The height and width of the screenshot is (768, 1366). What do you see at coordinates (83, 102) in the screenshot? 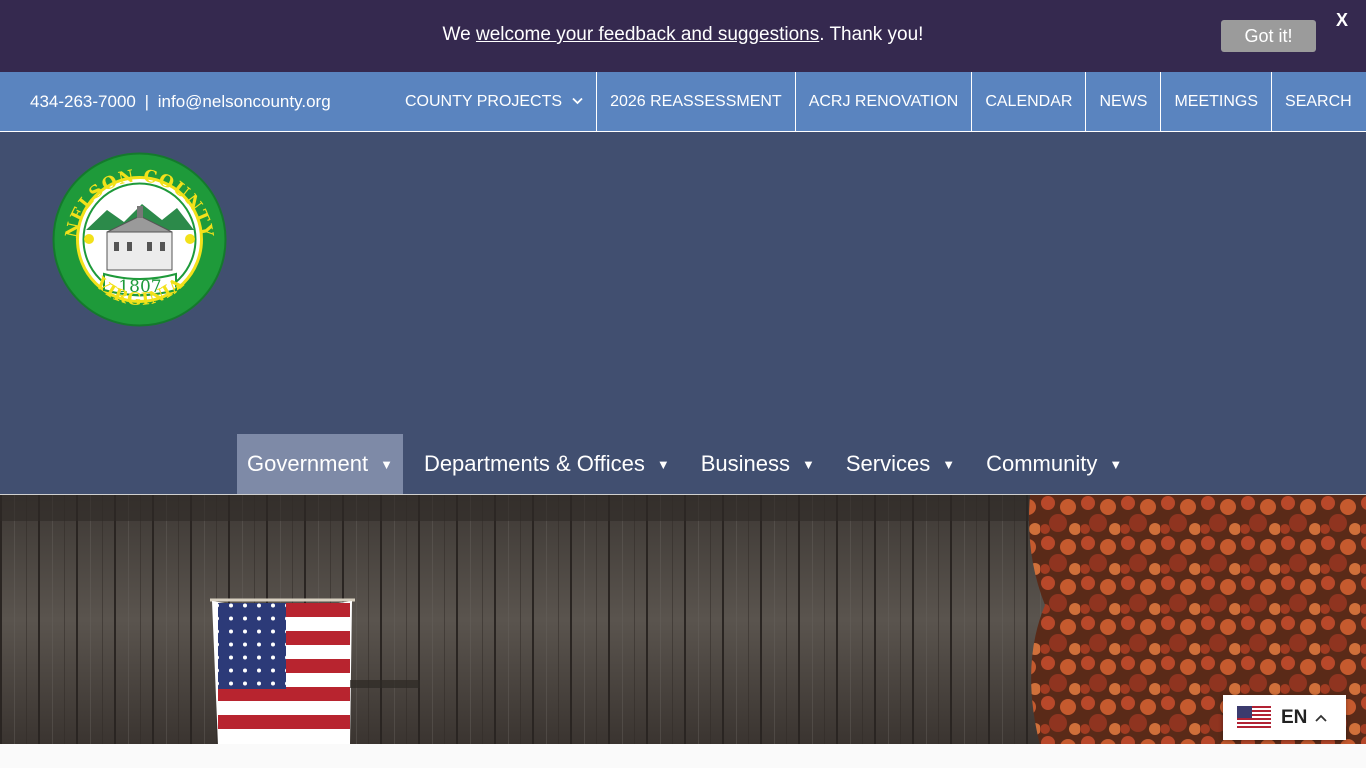
I see `phone-link: 434-263-7000` at bounding box center [83, 102].